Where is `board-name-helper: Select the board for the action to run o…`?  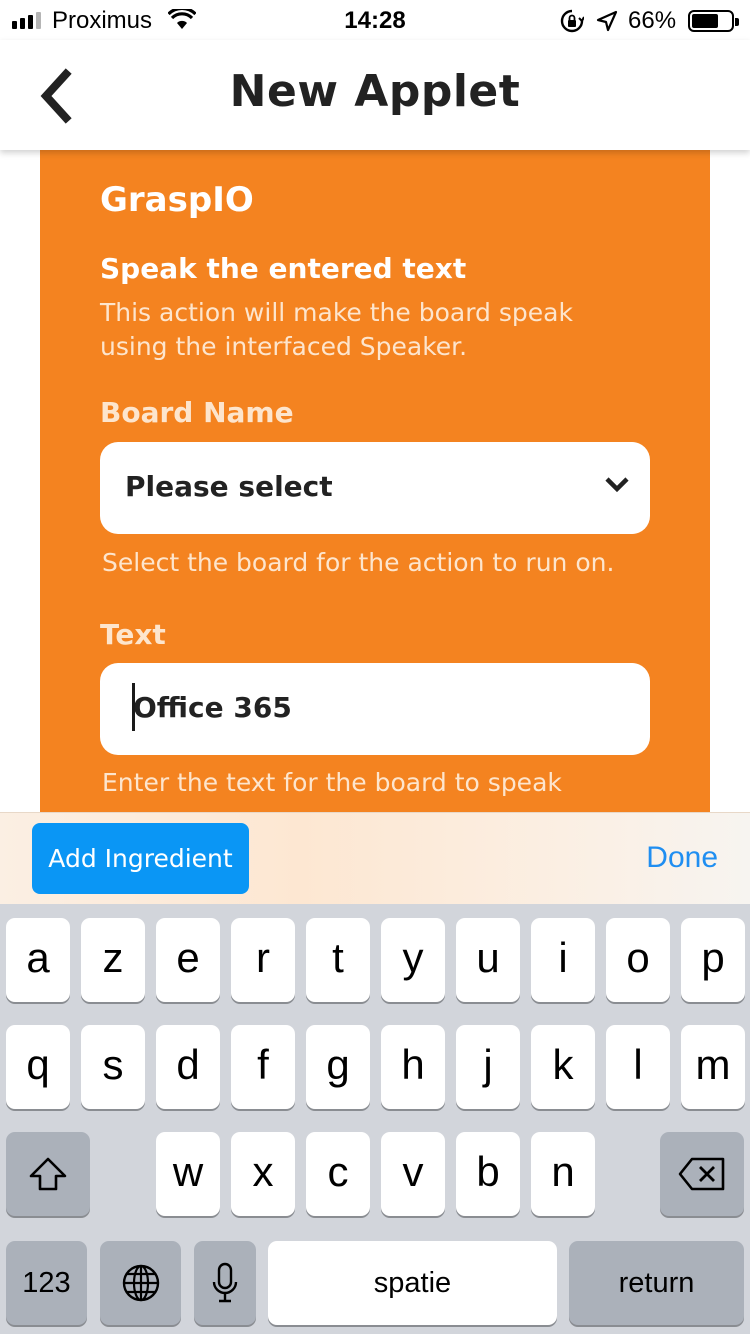
board-name-helper: Select the board for the action to run o… is located at coordinates (358, 562).